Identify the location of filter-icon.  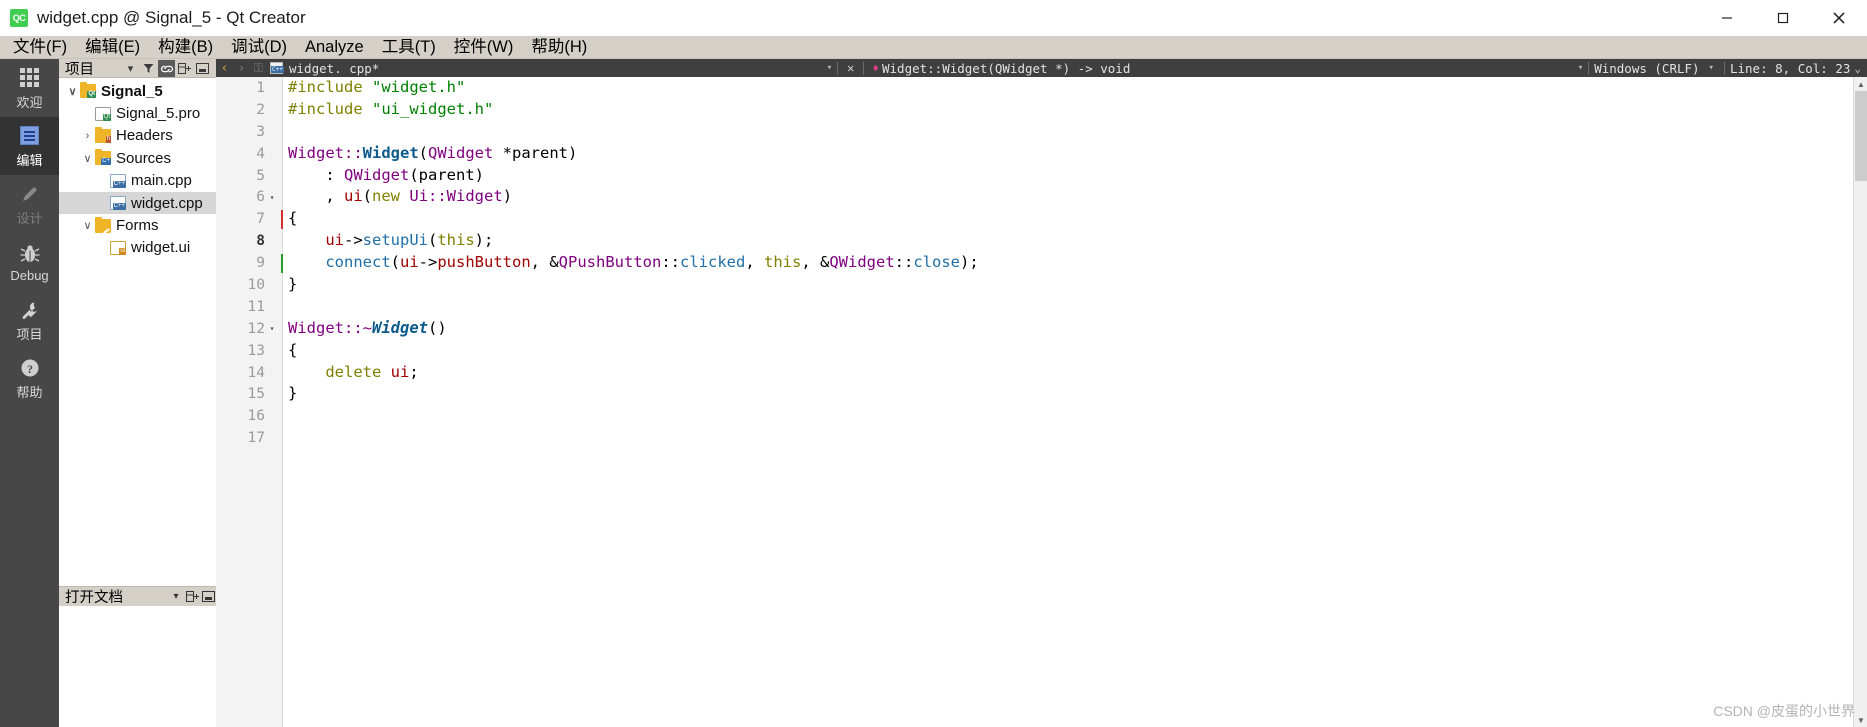
(148, 68).